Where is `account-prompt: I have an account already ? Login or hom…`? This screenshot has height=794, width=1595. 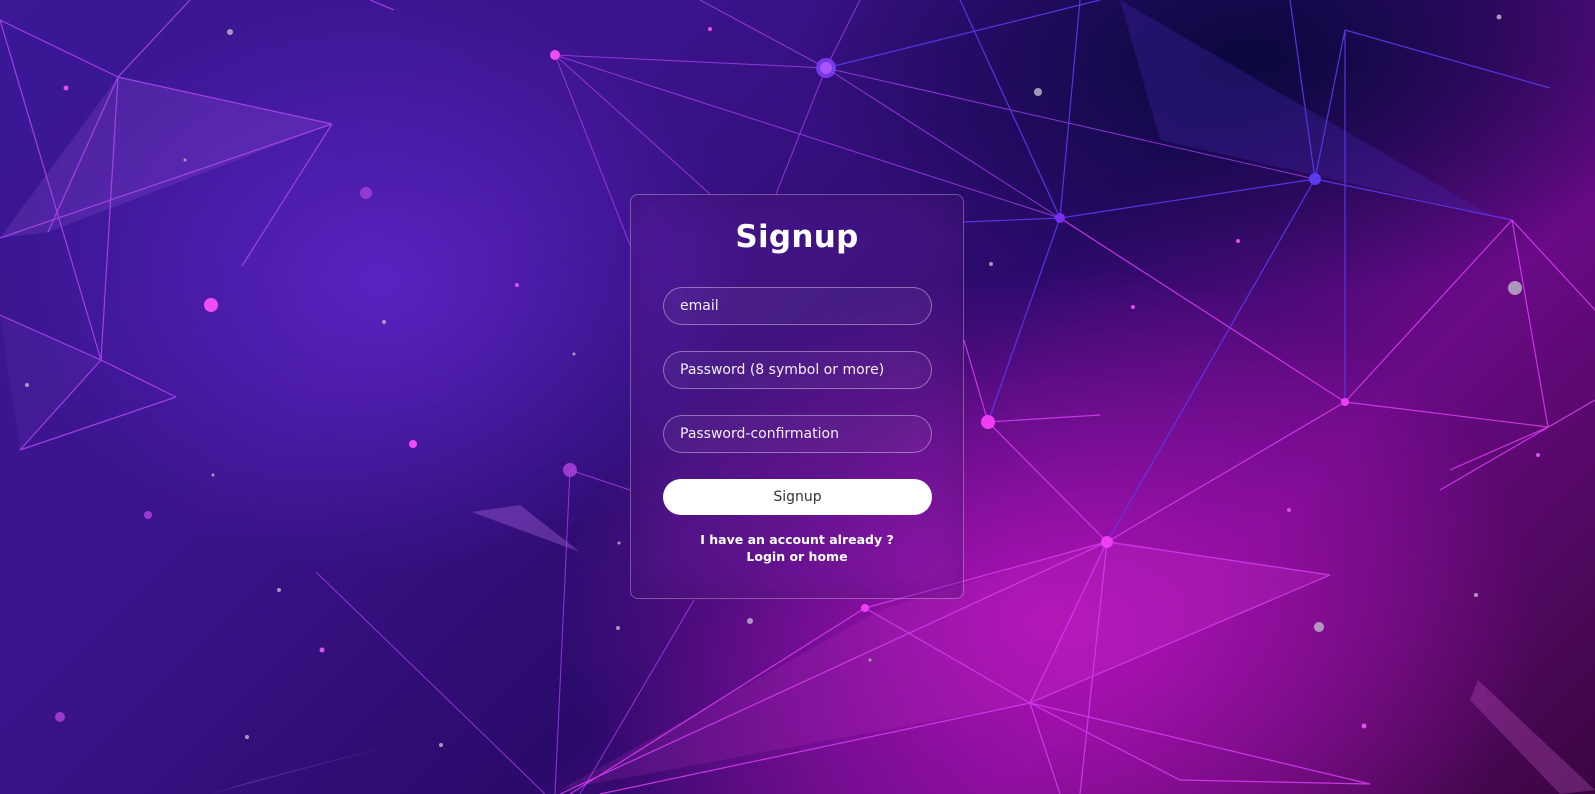 account-prompt: I have an account already ? Login or hom… is located at coordinates (797, 548).